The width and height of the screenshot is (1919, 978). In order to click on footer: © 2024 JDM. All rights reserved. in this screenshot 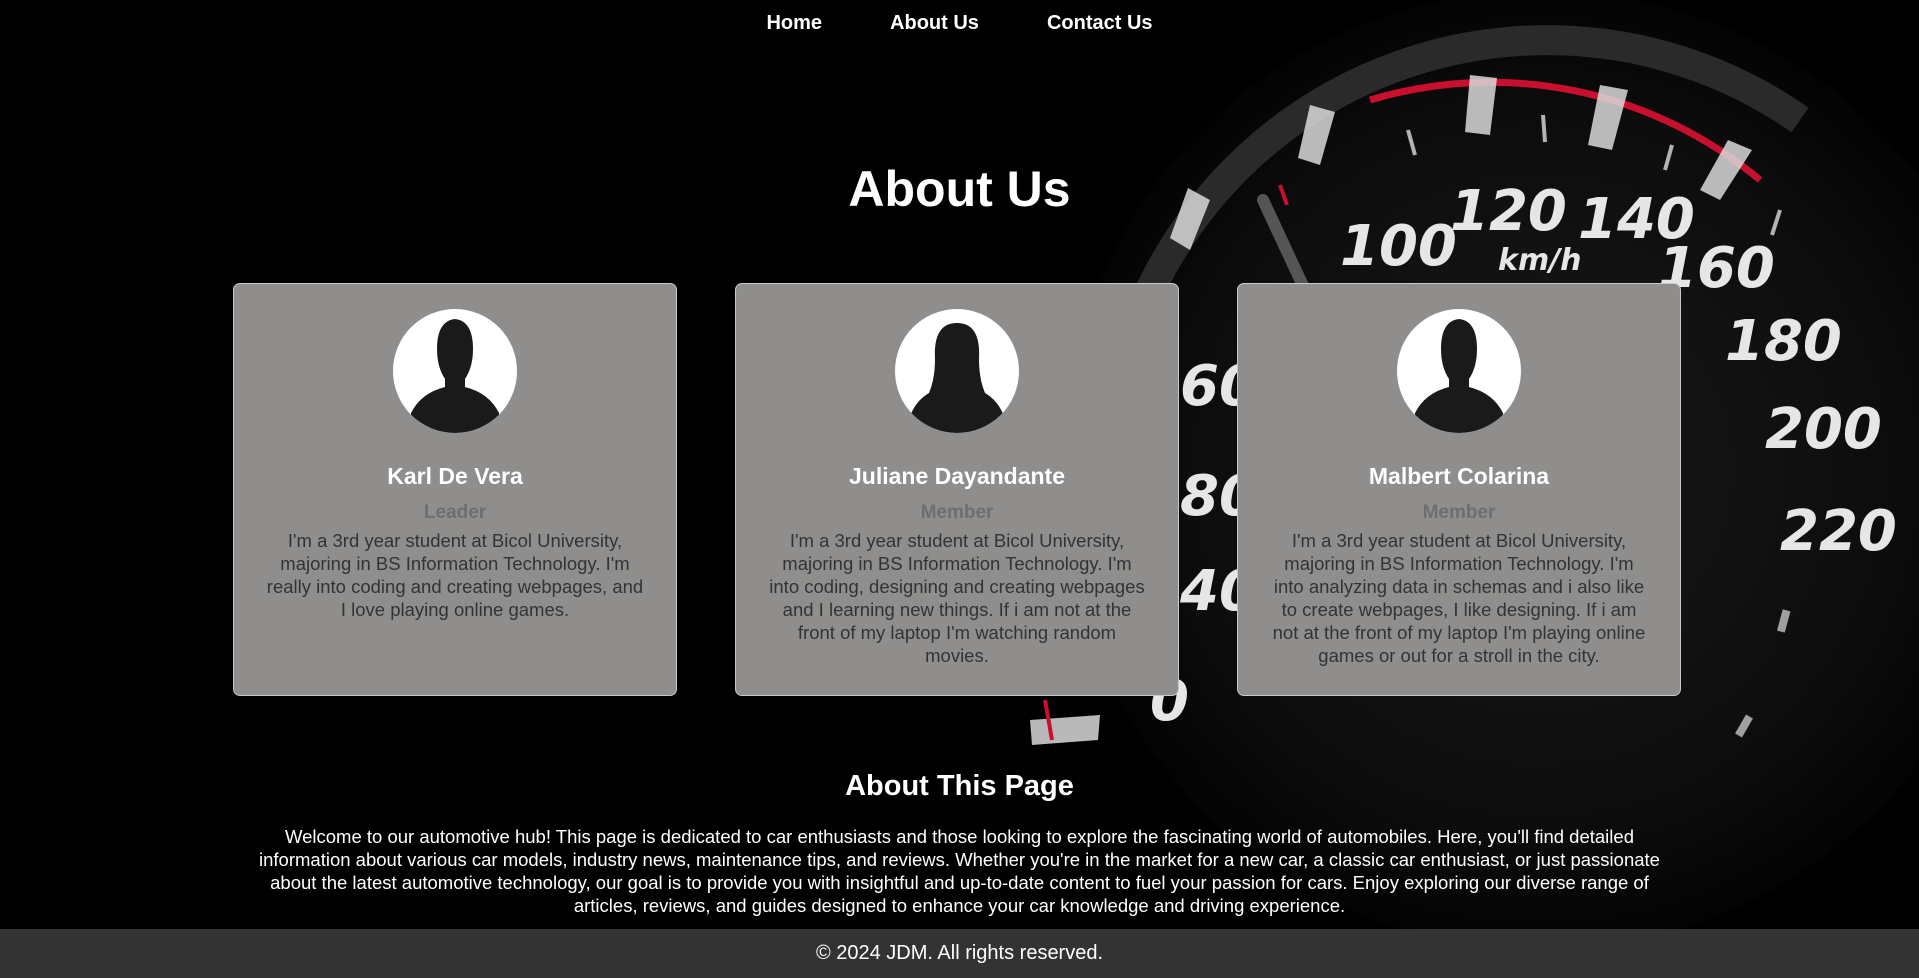, I will do `click(959, 953)`.